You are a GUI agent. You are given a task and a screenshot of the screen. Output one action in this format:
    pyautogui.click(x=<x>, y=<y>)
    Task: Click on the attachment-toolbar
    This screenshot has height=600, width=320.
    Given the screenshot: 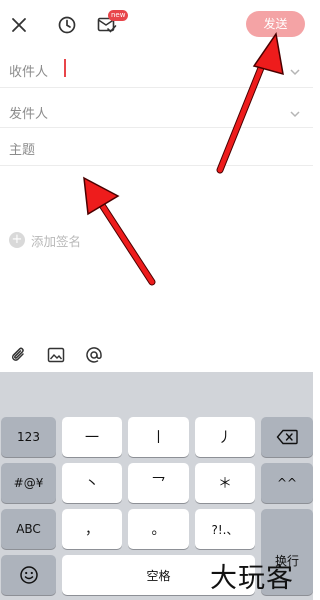 What is the action you would take?
    pyautogui.click(x=156, y=355)
    